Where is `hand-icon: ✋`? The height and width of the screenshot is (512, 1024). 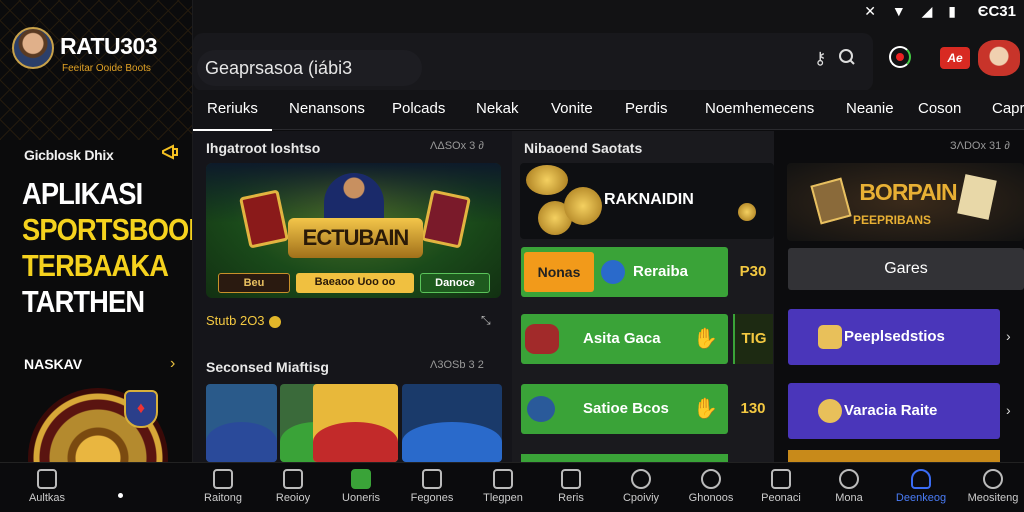
hand-icon: ✋ is located at coordinates (705, 409).